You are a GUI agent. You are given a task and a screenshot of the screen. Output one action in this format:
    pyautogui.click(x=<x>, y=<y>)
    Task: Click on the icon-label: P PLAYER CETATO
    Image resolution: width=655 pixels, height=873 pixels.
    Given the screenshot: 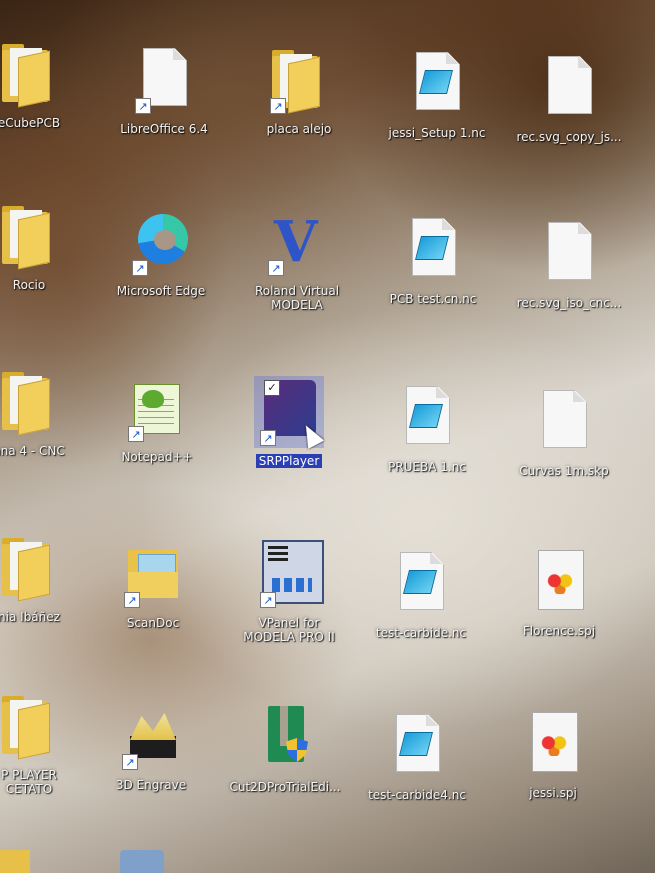 What is the action you would take?
    pyautogui.click(x=29, y=782)
    